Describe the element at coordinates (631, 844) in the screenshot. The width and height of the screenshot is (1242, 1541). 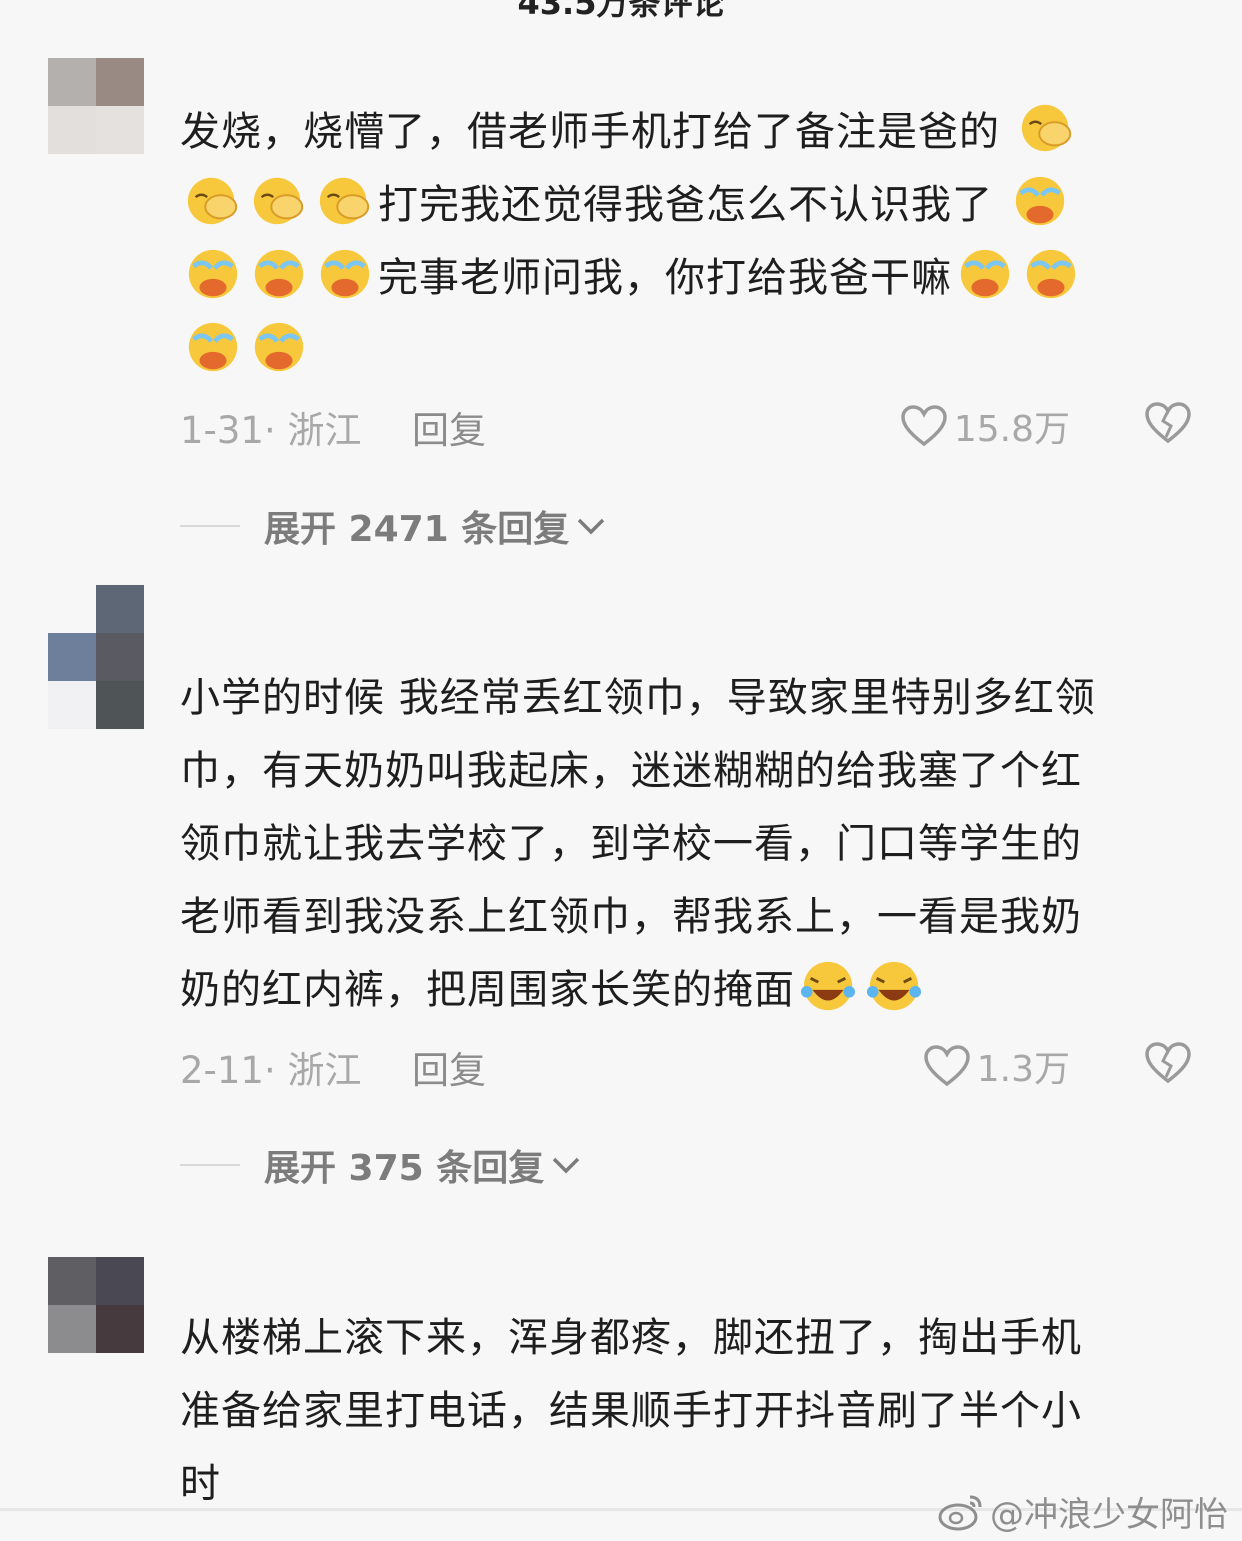
I see `comment-text-line: 领巾就让我去学校了，到学校一看，门口等学生的` at that location.